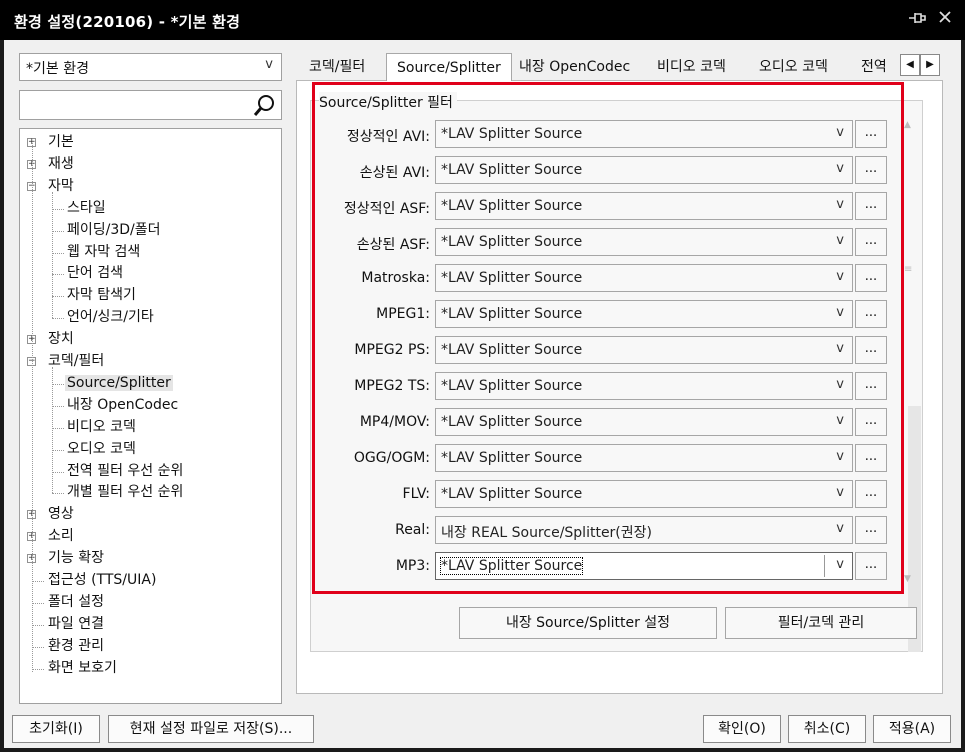 Image resolution: width=965 pixels, height=752 pixels. What do you see at coordinates (907, 125) in the screenshot?
I see `scroll-up-icon: ▲` at bounding box center [907, 125].